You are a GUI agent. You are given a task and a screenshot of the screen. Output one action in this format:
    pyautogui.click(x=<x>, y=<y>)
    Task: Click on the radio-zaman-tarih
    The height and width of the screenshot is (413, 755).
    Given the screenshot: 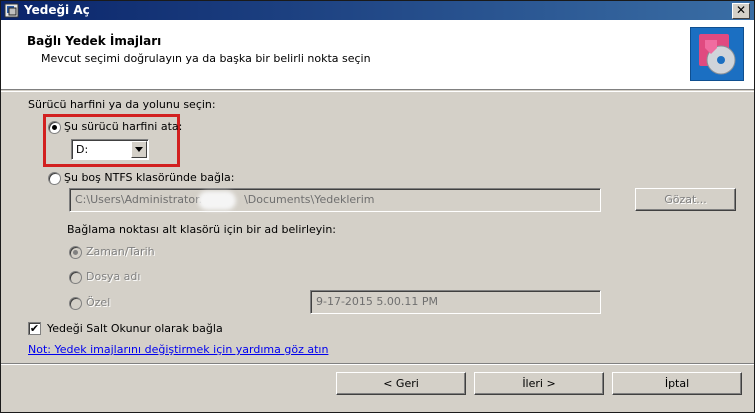 What is the action you would take?
    pyautogui.click(x=75, y=252)
    